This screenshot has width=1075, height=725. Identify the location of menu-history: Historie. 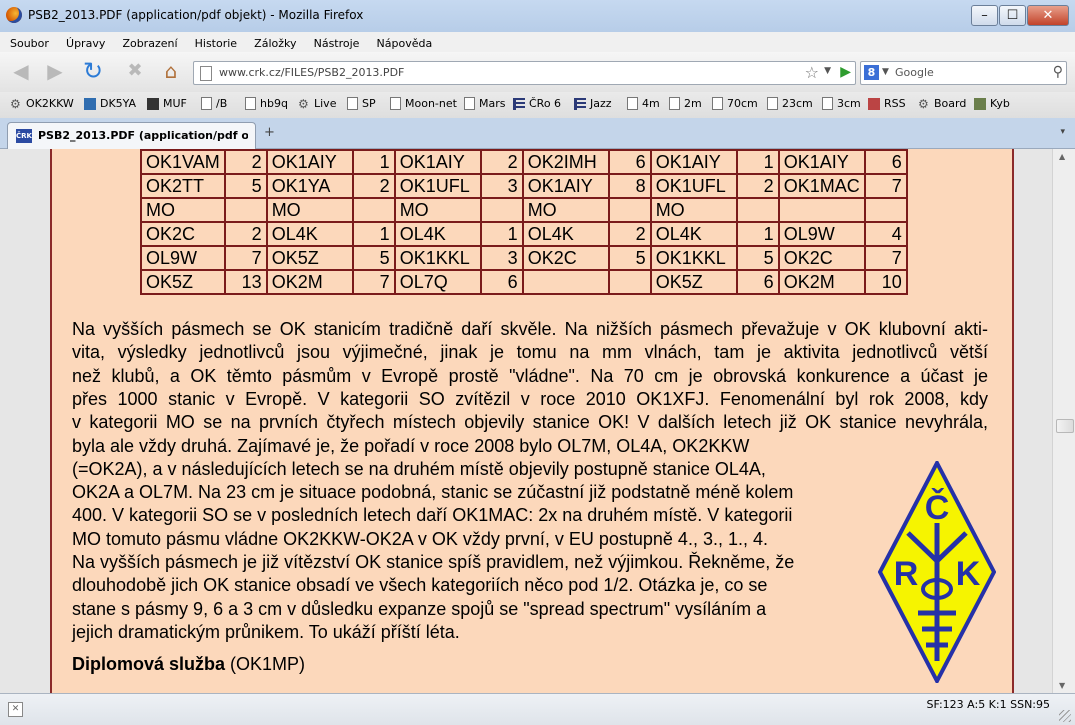
(216, 42).